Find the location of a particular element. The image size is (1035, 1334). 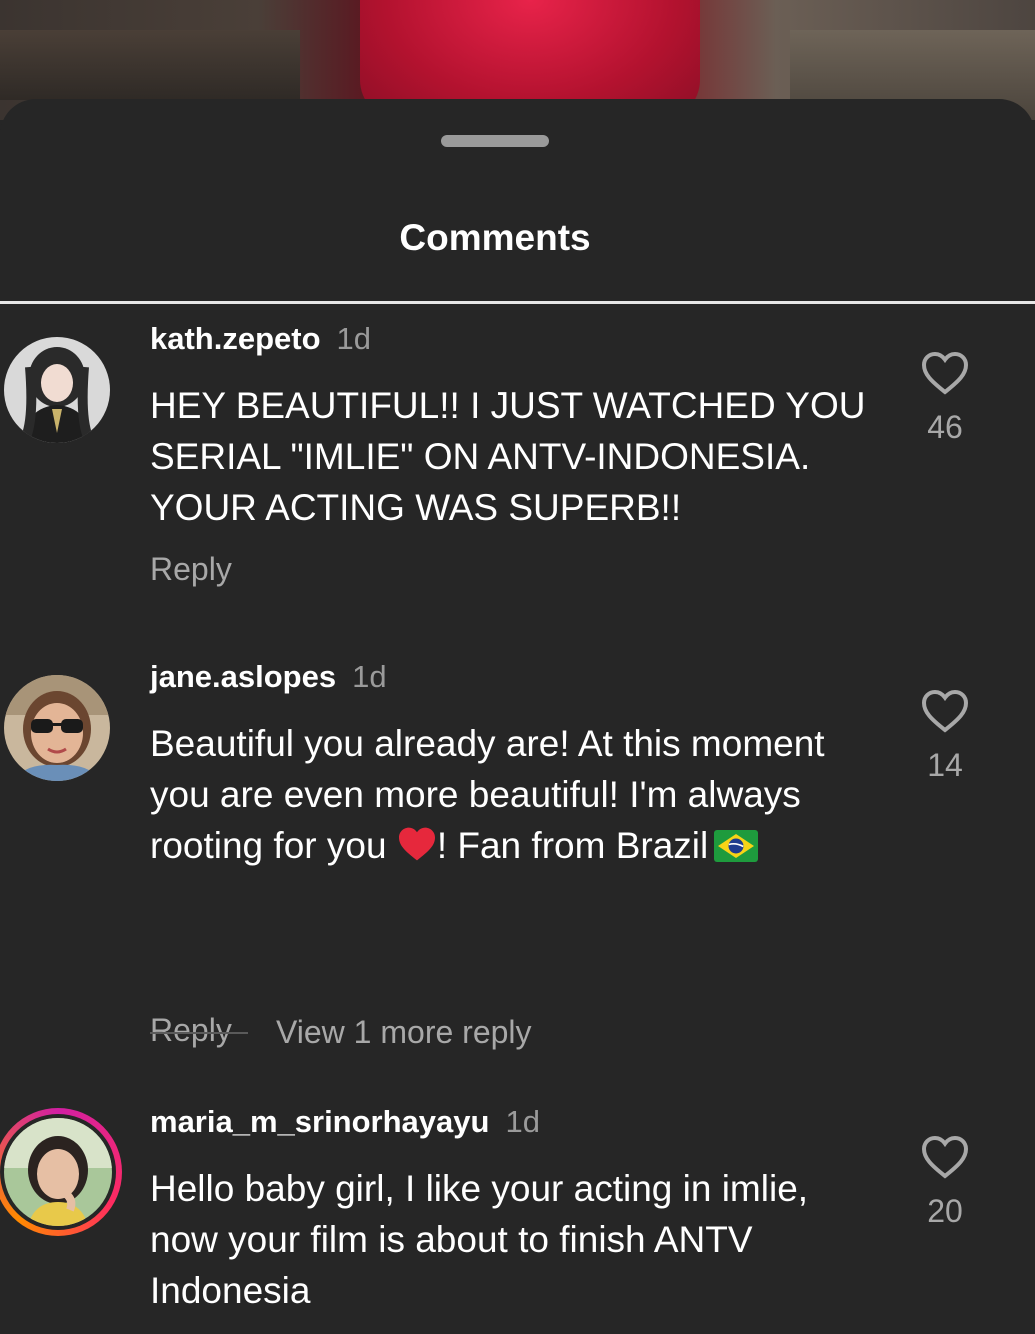

username-text: jane.aslopes is located at coordinates (243, 676).